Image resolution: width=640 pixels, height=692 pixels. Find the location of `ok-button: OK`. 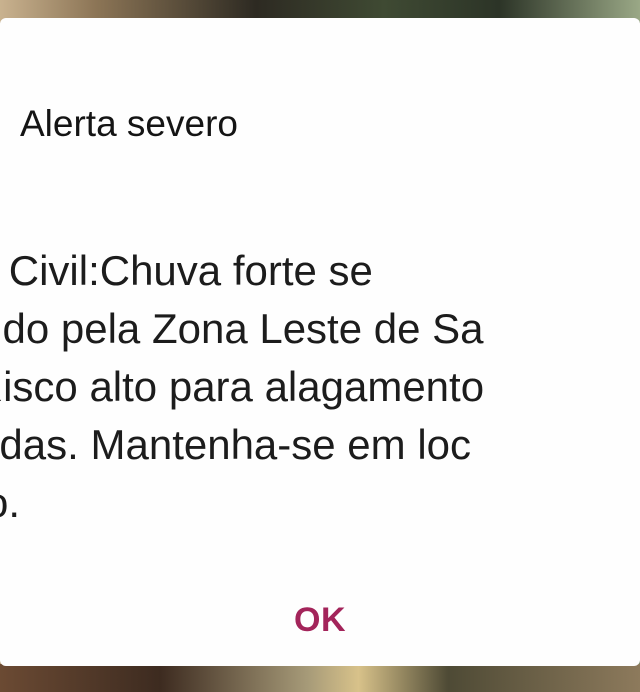

ok-button: OK is located at coordinates (320, 620).